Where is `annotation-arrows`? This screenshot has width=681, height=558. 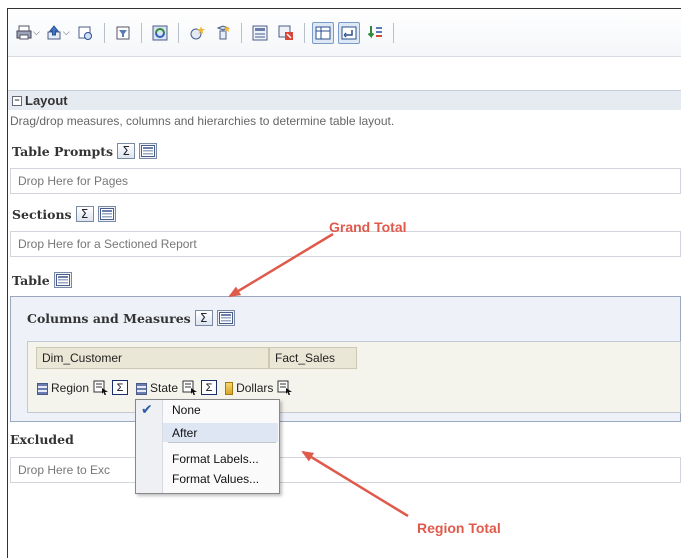 annotation-arrows is located at coordinates (318, 375).